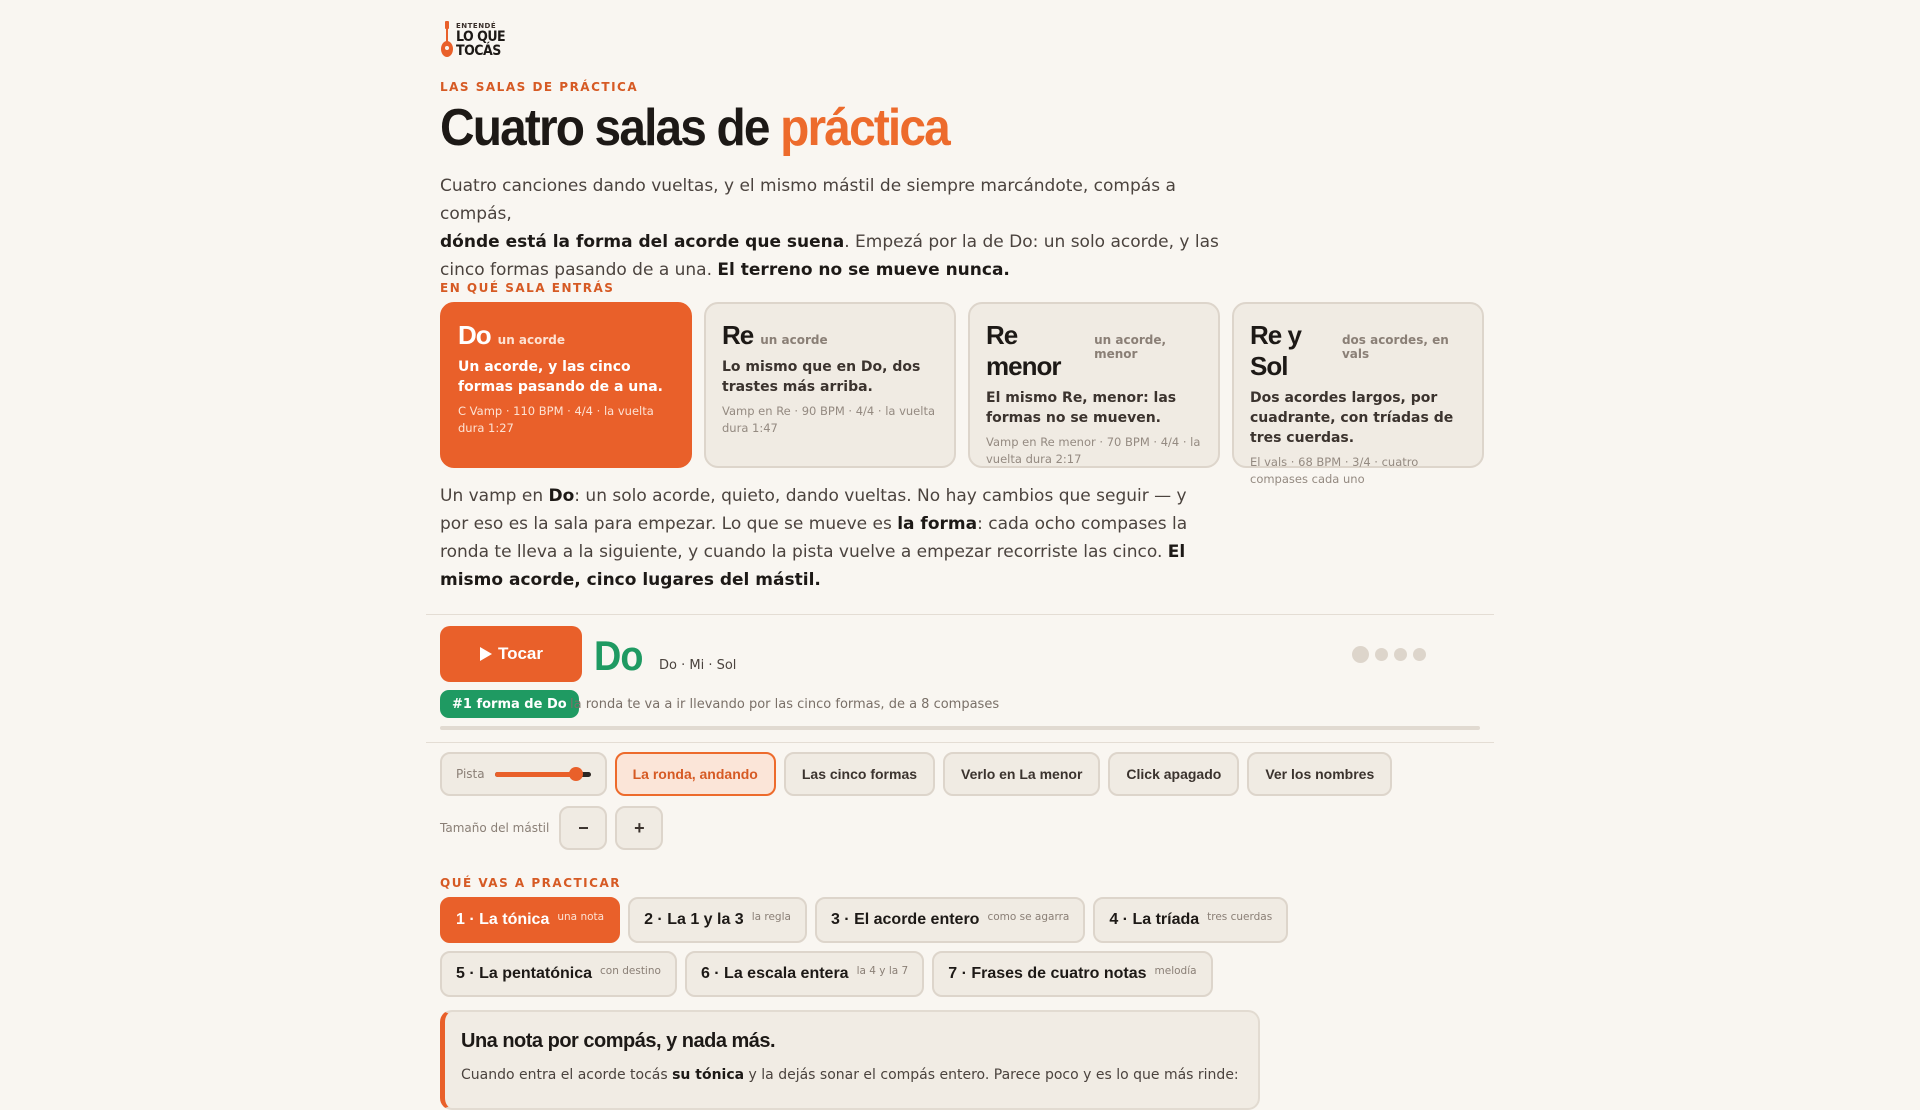 The width and height of the screenshot is (1920, 1110). What do you see at coordinates (1154, 919) in the screenshot?
I see `chip-label: 4 · La tríada` at bounding box center [1154, 919].